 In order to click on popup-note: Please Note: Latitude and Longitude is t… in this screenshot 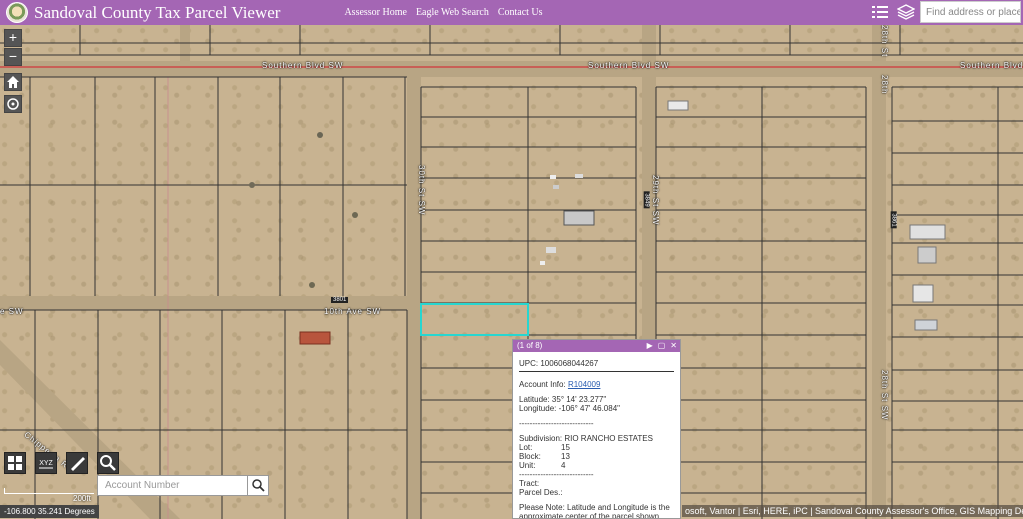, I will do `click(594, 511)`.